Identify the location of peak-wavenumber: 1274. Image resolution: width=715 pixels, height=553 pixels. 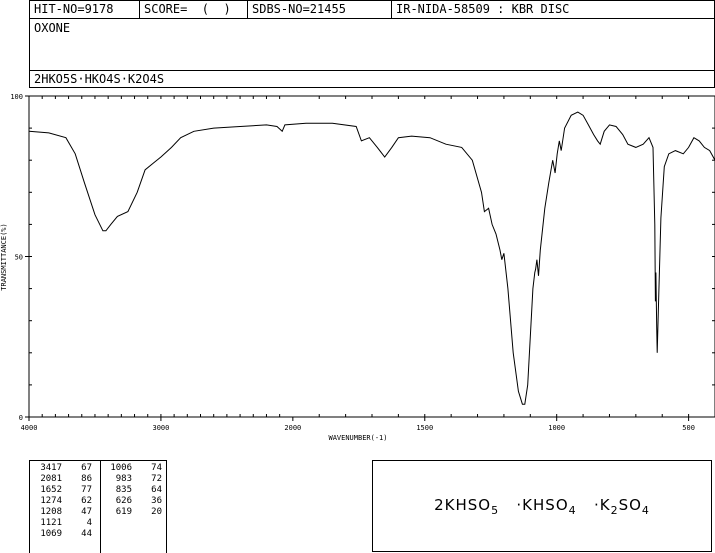
(51, 501).